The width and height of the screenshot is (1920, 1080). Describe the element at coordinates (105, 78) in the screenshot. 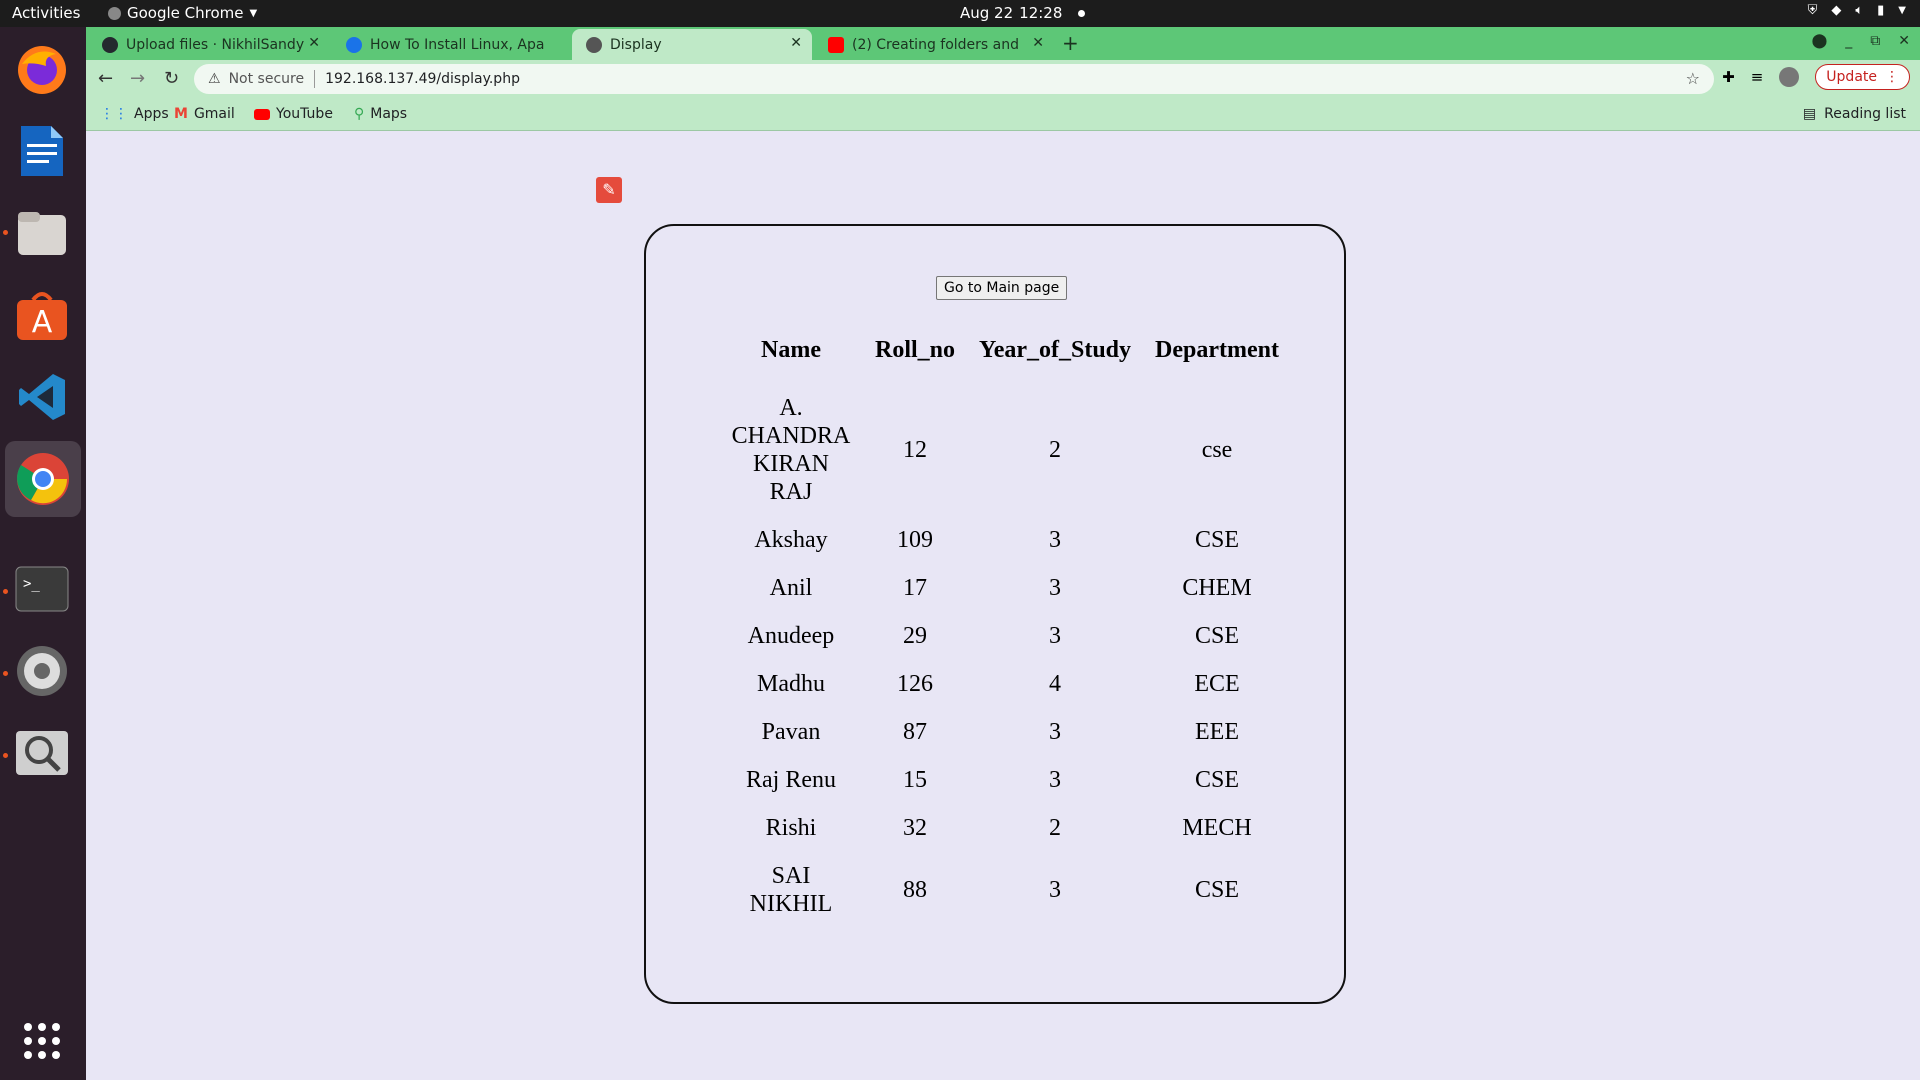

I see `back-icon: ←` at that location.